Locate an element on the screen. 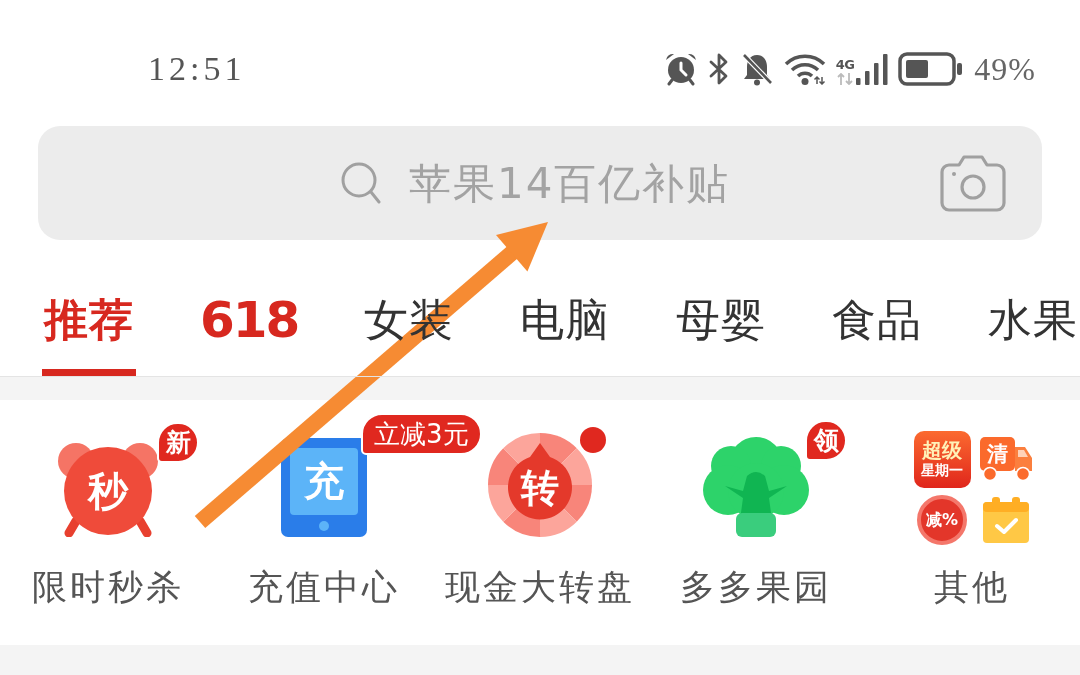 This screenshot has width=1080, height=675. promo-tile: 超级 星期一 is located at coordinates (942, 459).